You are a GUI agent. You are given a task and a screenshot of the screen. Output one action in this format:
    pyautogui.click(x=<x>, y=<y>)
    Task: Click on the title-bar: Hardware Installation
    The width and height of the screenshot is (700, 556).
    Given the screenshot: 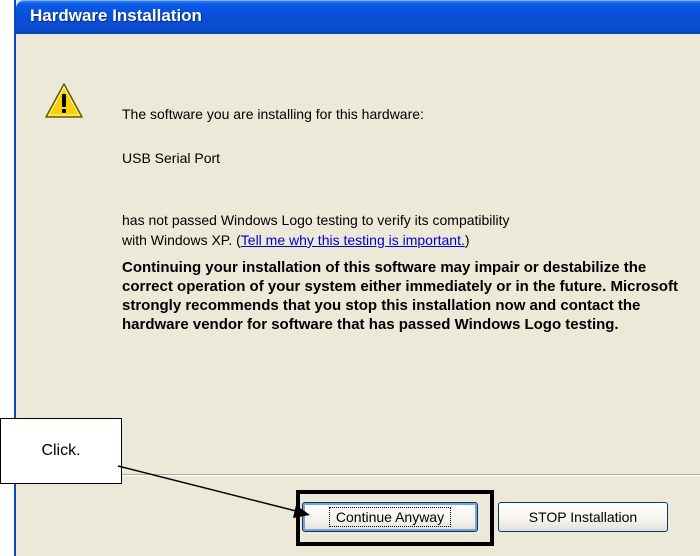 What is the action you would take?
    pyautogui.click(x=358, y=17)
    